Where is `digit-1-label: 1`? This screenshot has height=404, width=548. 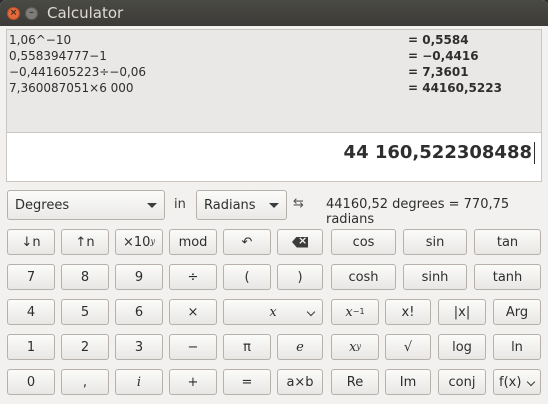 digit-1-label: 1 is located at coordinates (31, 347).